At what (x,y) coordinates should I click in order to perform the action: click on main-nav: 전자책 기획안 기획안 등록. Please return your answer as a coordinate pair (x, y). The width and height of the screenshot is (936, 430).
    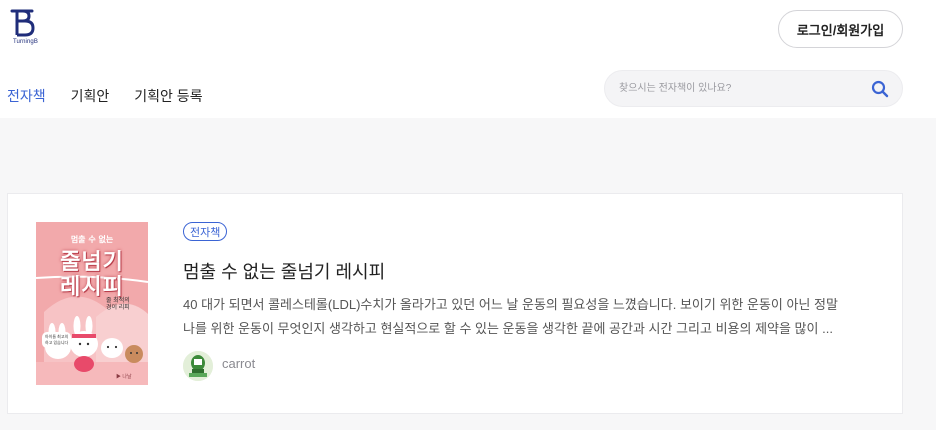
    Looking at the image, I should click on (117, 96).